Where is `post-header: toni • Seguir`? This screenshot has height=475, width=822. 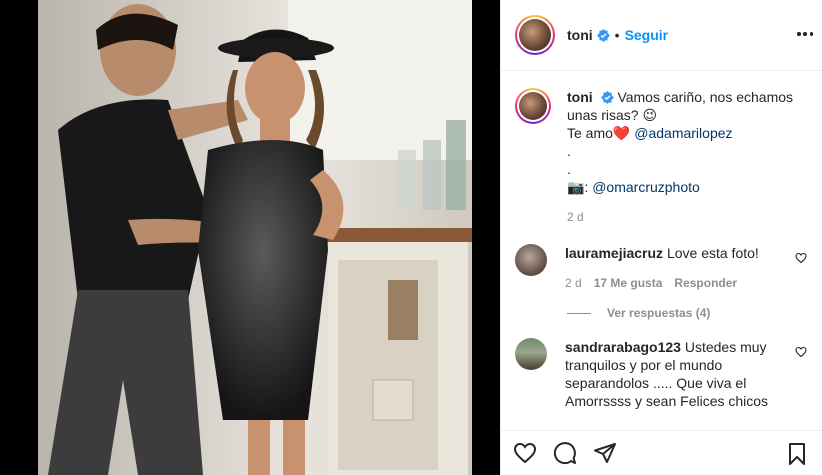
post-header: toni • Seguir is located at coordinates (661, 35).